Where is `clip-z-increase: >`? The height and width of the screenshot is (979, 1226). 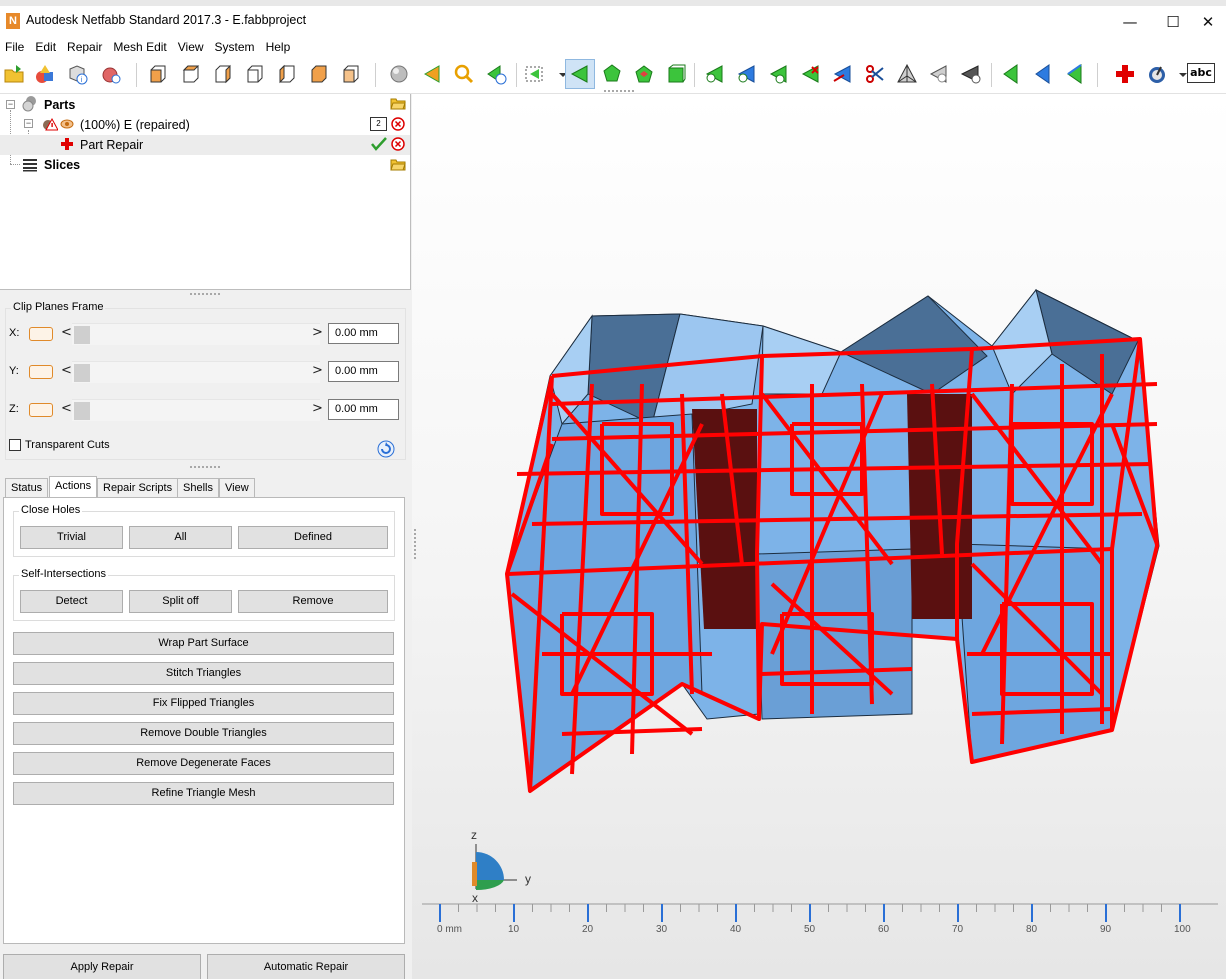
clip-z-increase: > is located at coordinates (317, 408).